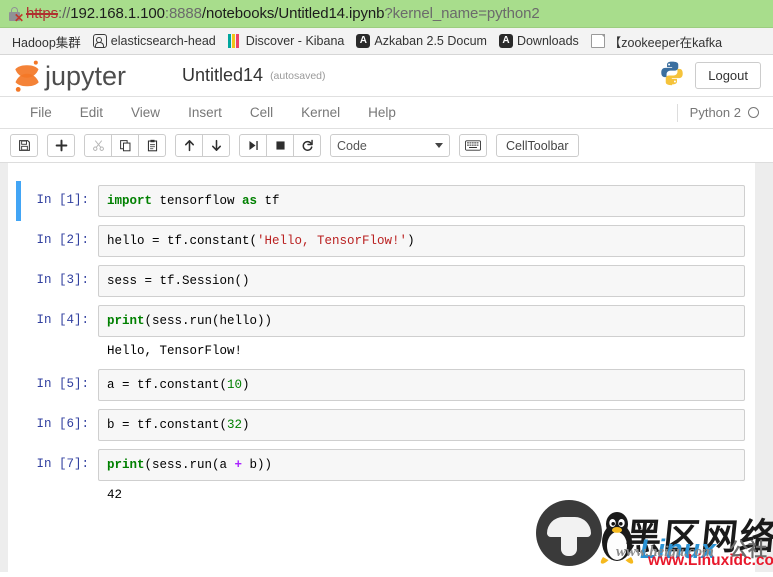 The height and width of the screenshot is (577, 773). I want to click on cut-cell-button, so click(98, 145).